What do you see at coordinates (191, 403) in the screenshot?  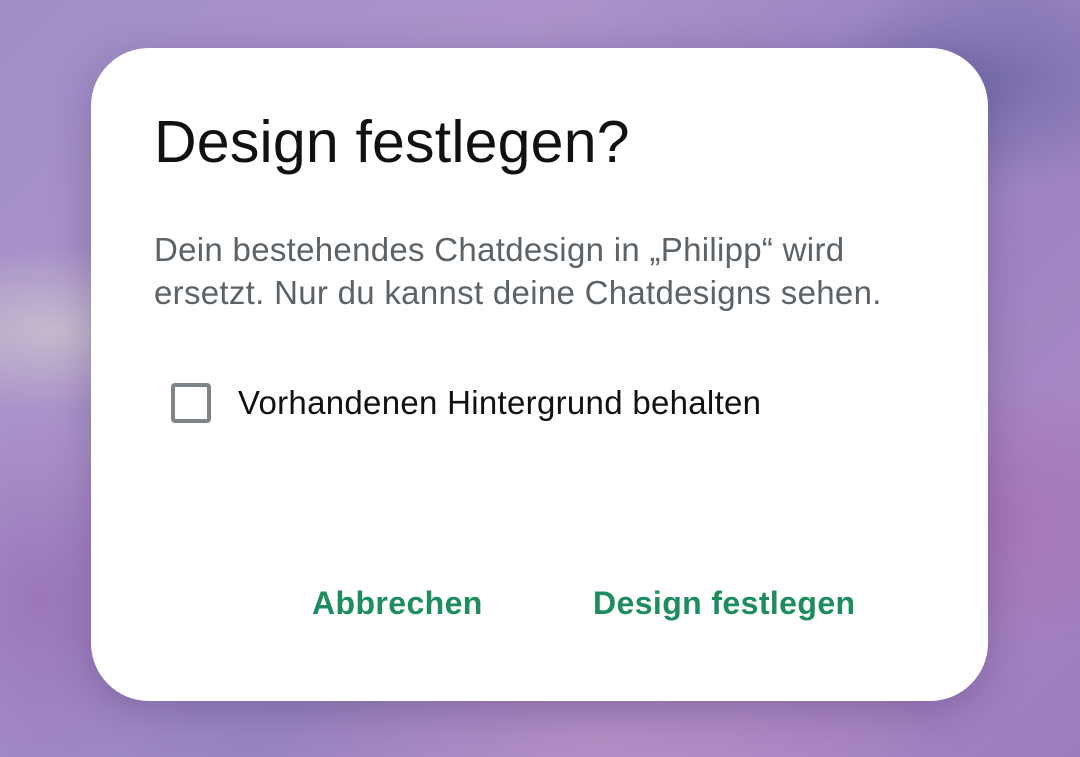 I see `keep-background-checkbox` at bounding box center [191, 403].